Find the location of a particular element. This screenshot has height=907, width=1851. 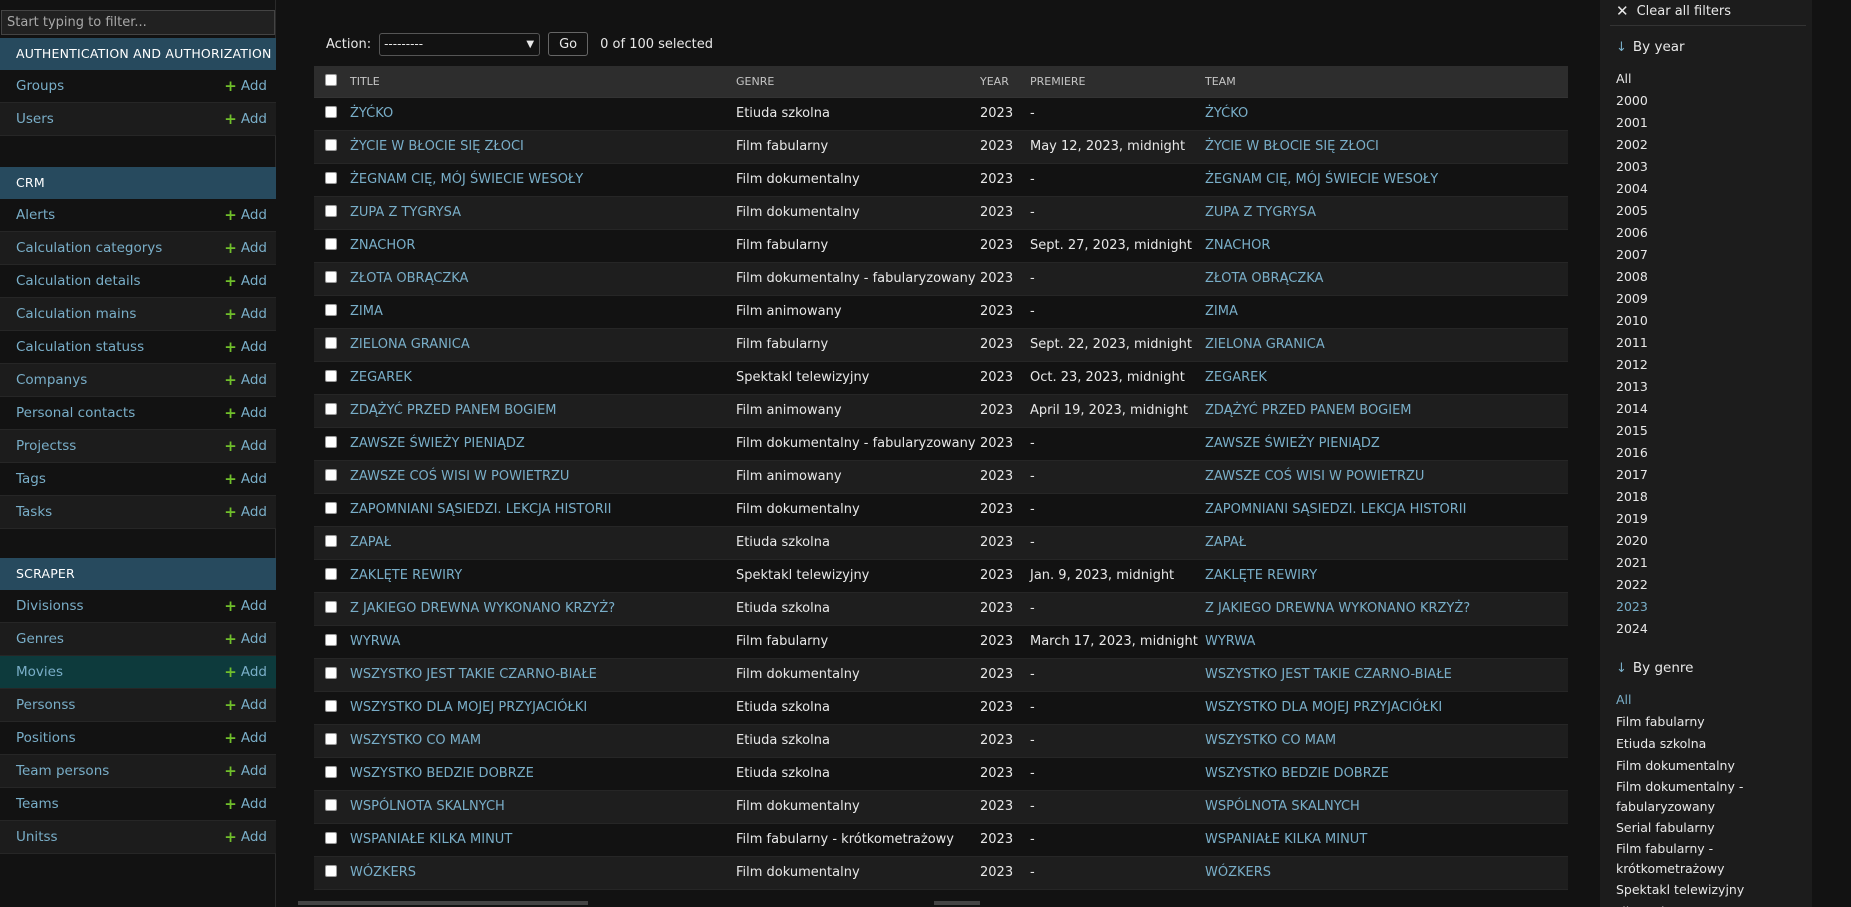

team-link: ŻYĆKO is located at coordinates (1226, 113).